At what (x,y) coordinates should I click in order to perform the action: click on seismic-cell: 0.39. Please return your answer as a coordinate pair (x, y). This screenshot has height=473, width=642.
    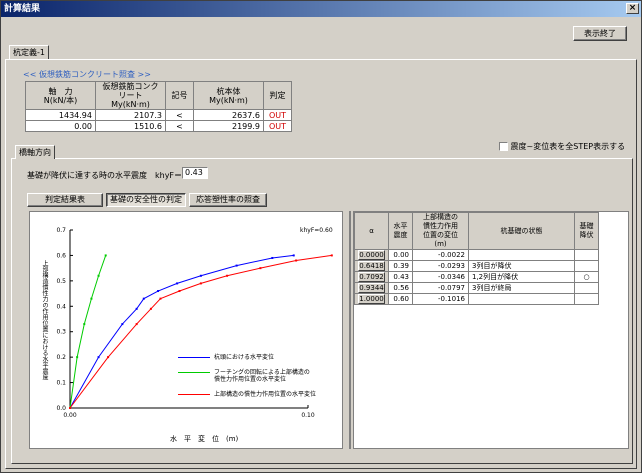
    Looking at the image, I should click on (400, 266).